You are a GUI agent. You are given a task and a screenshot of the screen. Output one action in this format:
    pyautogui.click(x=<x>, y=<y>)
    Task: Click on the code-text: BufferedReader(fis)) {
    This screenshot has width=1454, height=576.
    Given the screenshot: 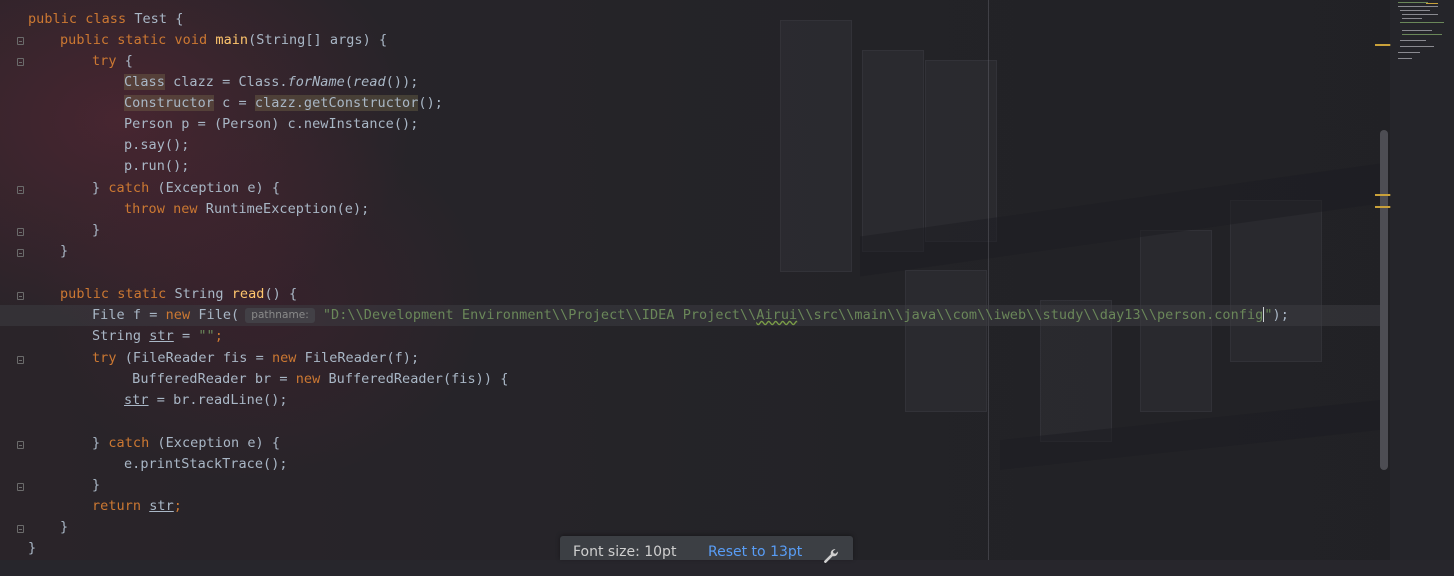 What is the action you would take?
    pyautogui.click(x=414, y=379)
    